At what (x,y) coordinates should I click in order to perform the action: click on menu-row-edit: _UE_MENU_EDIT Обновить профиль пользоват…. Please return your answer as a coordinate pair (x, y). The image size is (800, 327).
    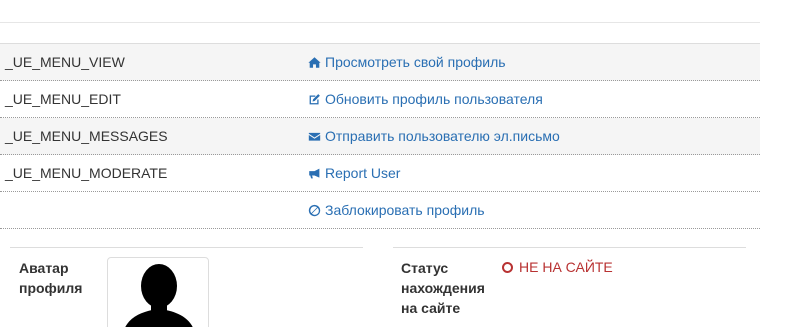
    Looking at the image, I should click on (380, 99).